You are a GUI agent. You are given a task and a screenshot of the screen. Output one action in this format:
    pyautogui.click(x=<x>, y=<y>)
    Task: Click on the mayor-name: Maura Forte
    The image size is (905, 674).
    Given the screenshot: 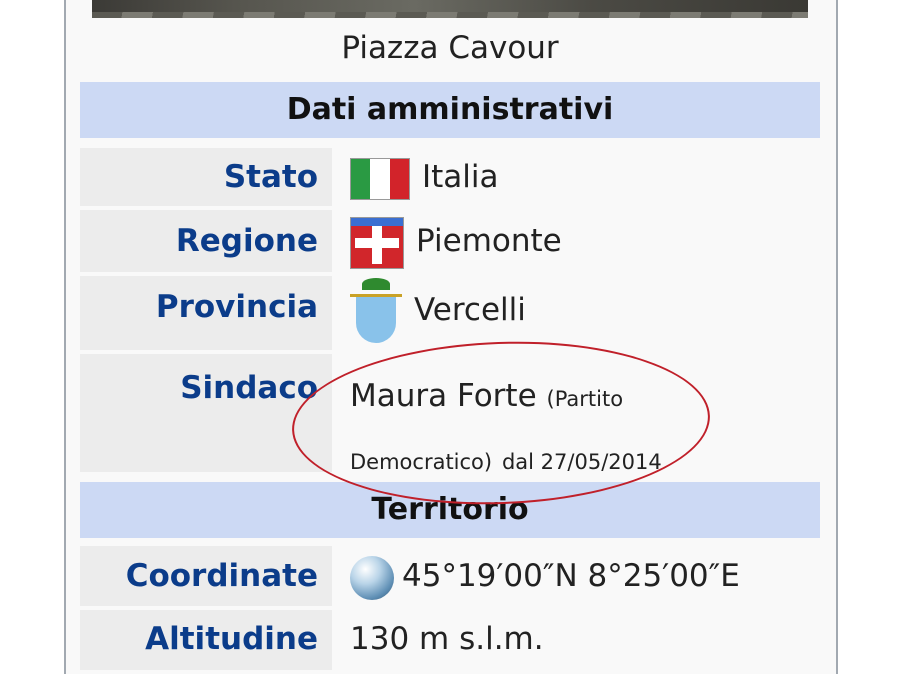 What is the action you would take?
    pyautogui.click(x=443, y=396)
    